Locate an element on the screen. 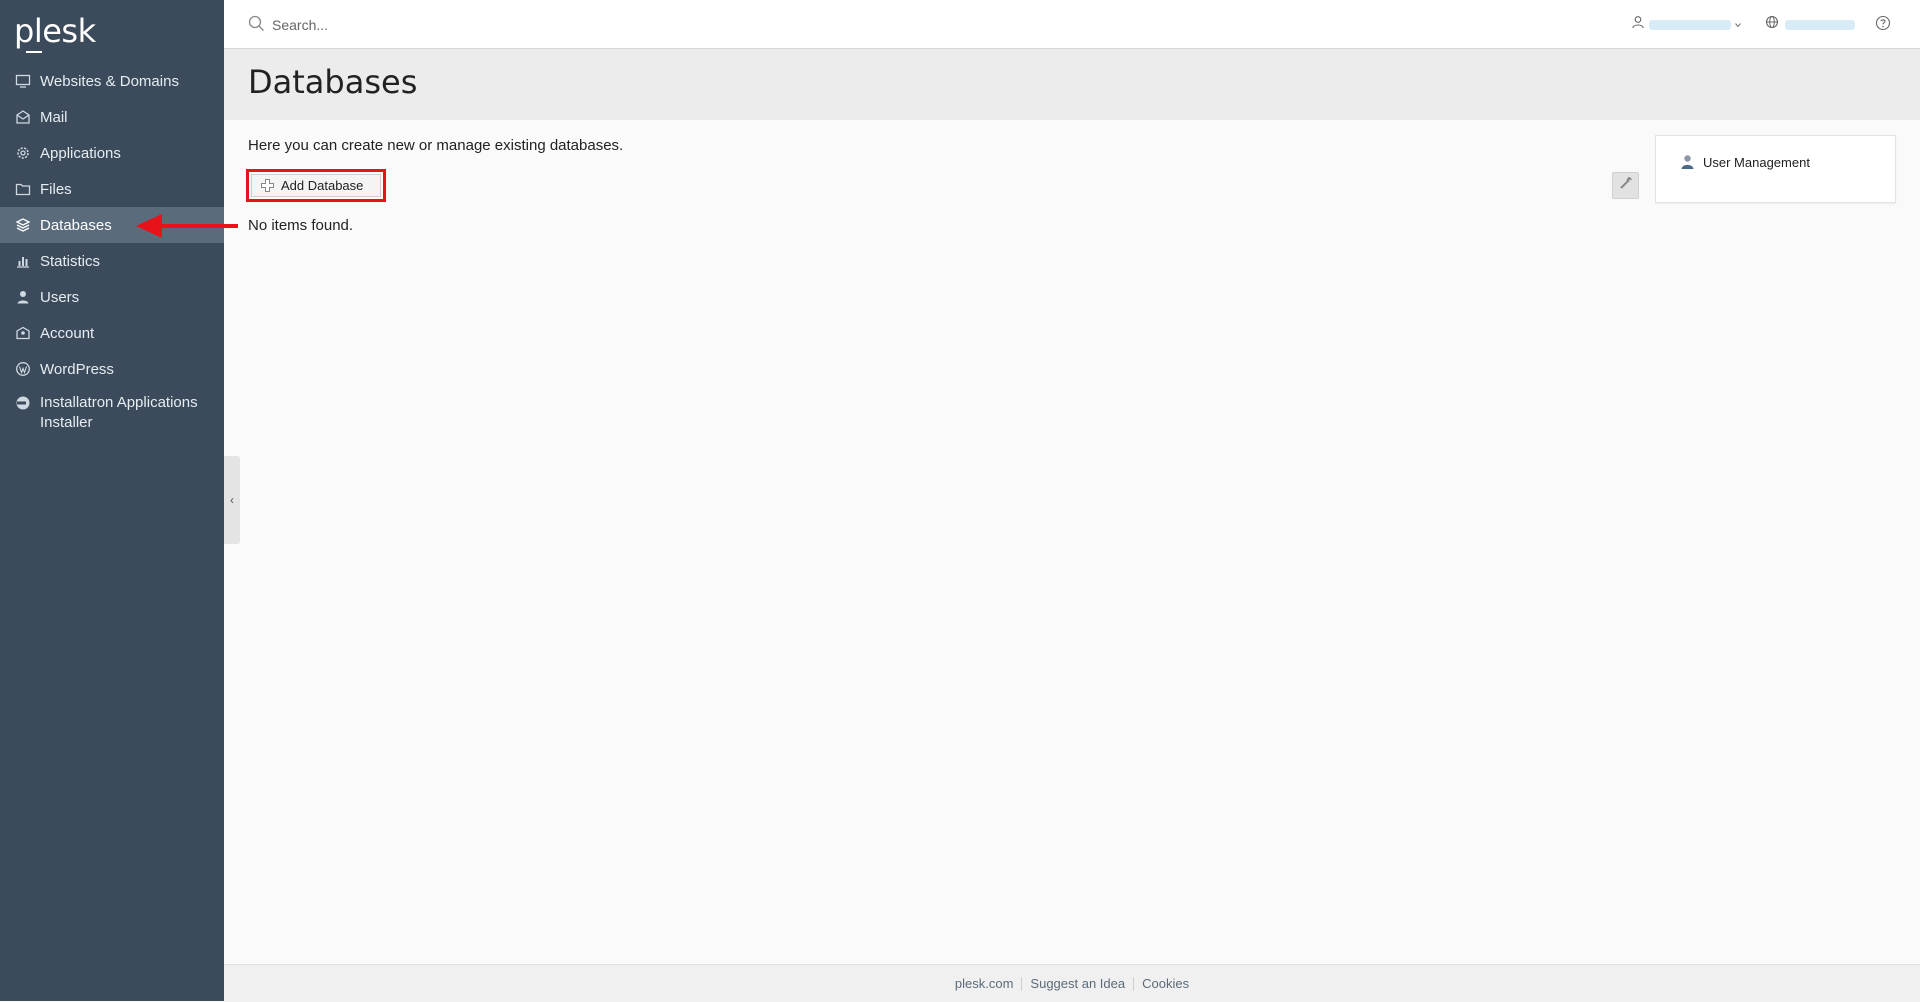 This screenshot has width=1920, height=1002. sidebar-item-installatron: Installatron Applications Installer is located at coordinates (112, 411).